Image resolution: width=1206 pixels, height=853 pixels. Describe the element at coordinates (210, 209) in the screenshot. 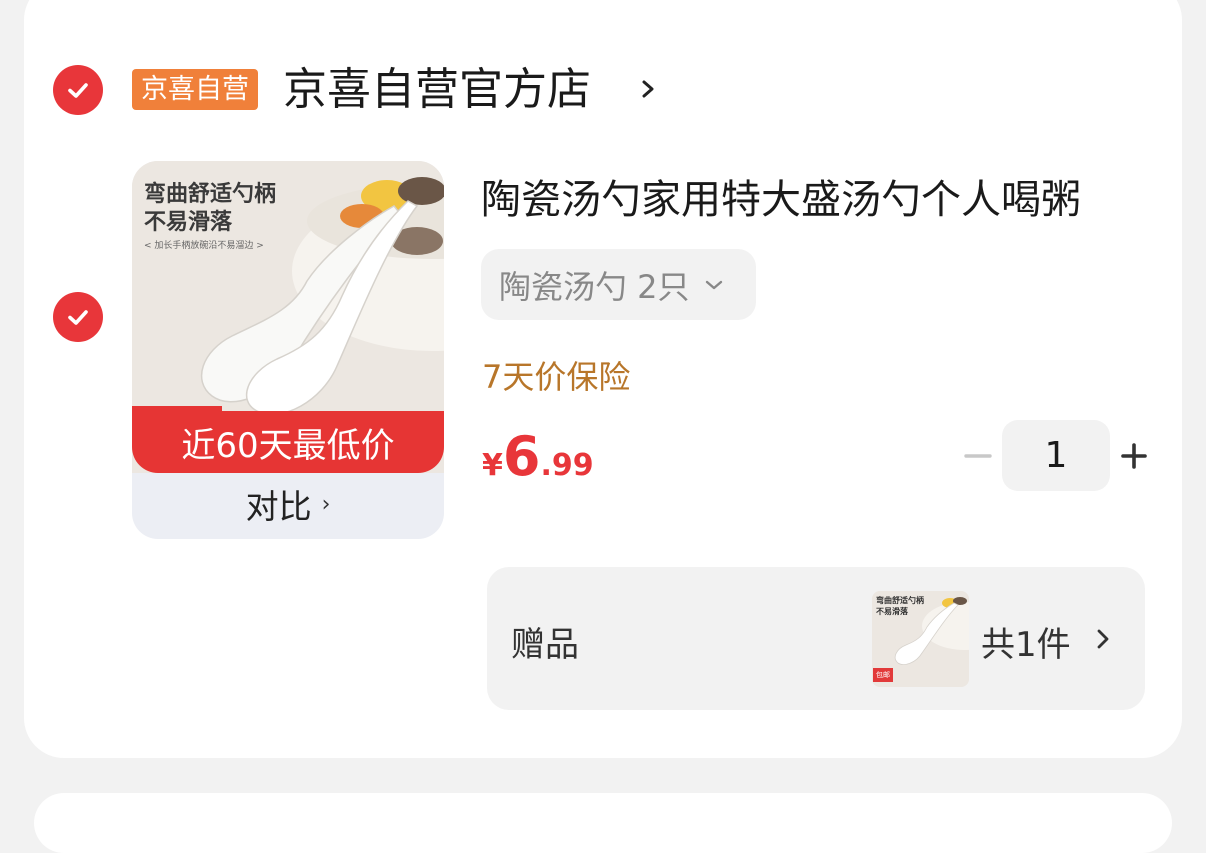

I see `image-caption: 弯曲舒适勺柄 不易滑落` at that location.